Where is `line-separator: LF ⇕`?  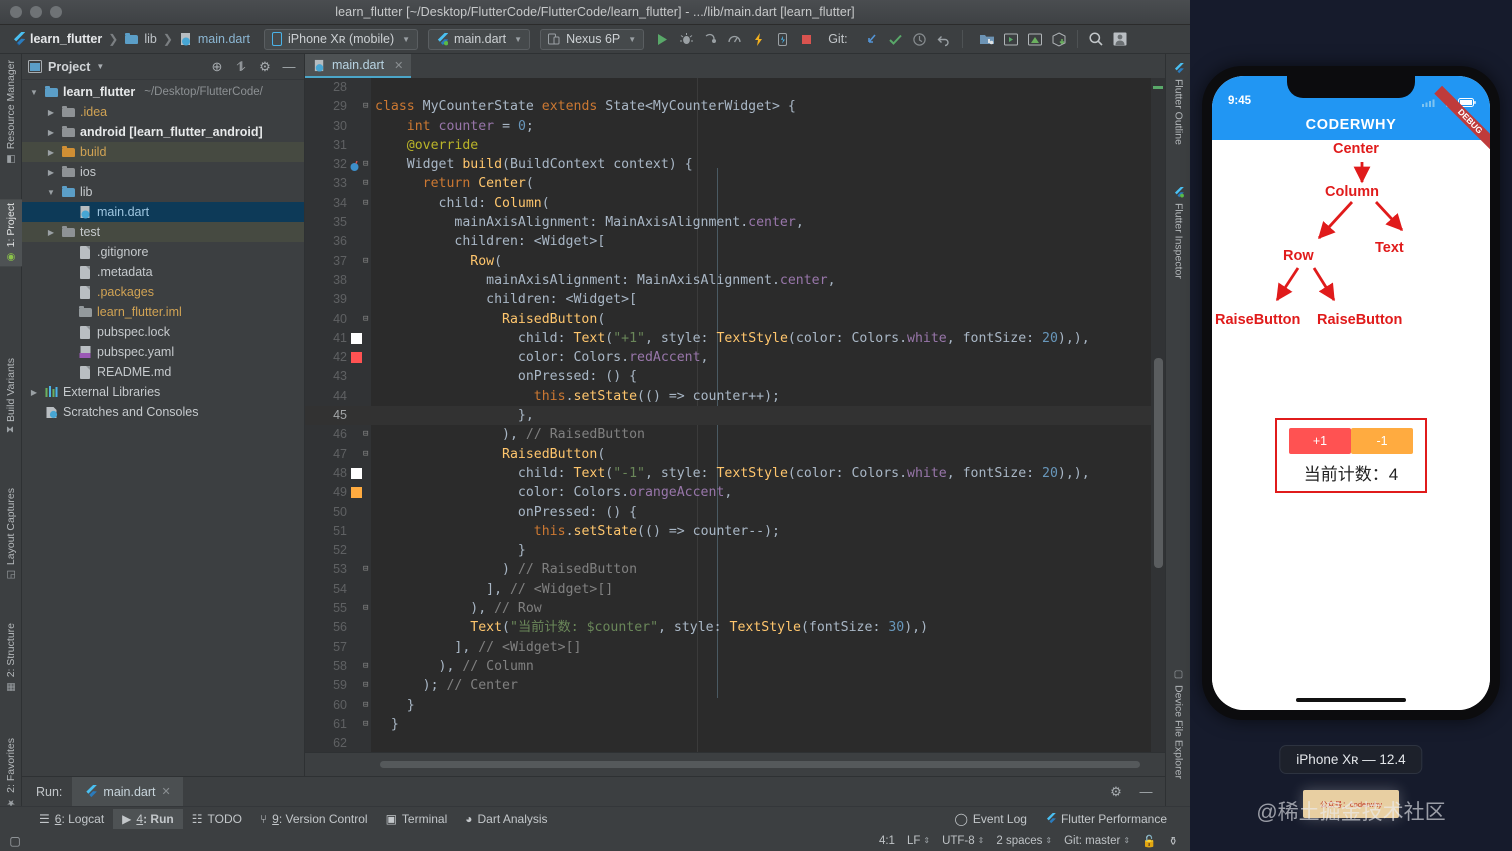
line-separator: LF ⇕ is located at coordinates (918, 841).